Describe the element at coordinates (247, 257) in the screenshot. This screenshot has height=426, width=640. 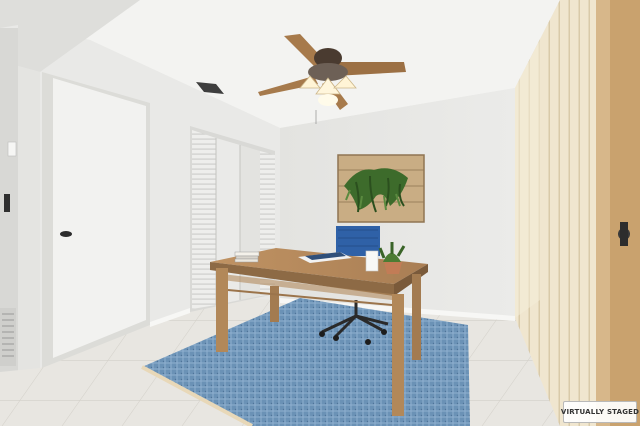
I see `book-stack` at that location.